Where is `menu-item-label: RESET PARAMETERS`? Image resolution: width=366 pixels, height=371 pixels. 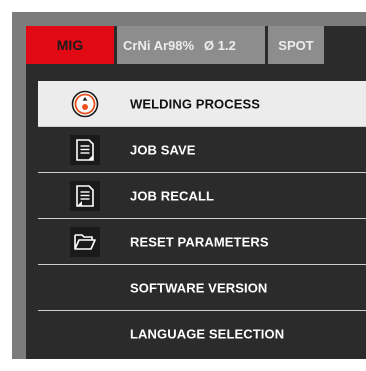
menu-item-label: RESET PARAMETERS is located at coordinates (199, 241).